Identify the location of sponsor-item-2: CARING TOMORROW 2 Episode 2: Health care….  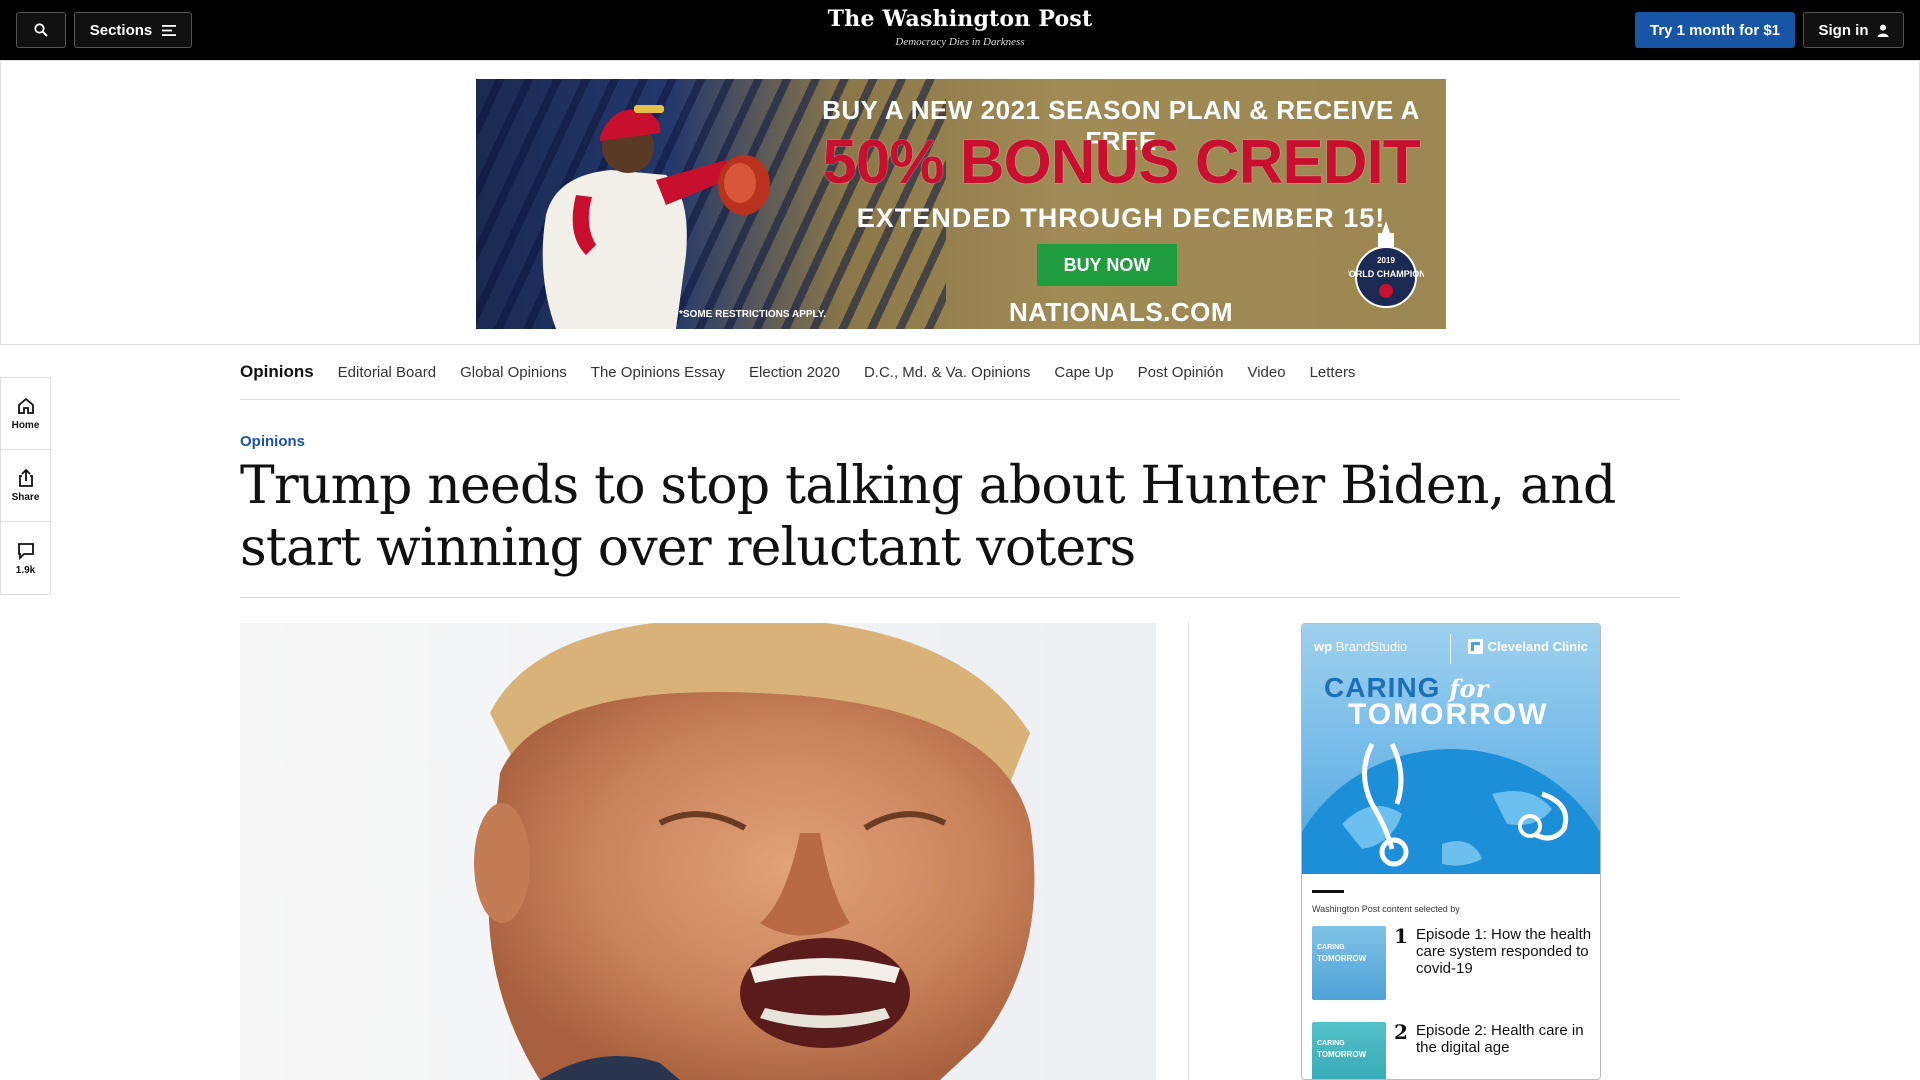
(1452, 1049).